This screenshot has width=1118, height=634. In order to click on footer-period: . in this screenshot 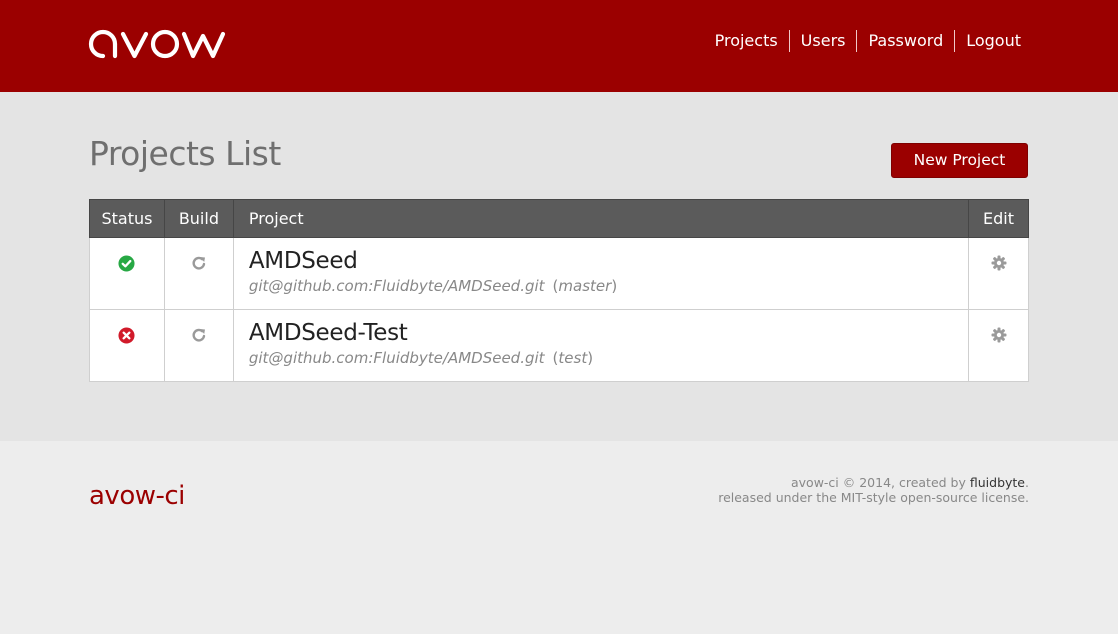, I will do `click(1027, 482)`.